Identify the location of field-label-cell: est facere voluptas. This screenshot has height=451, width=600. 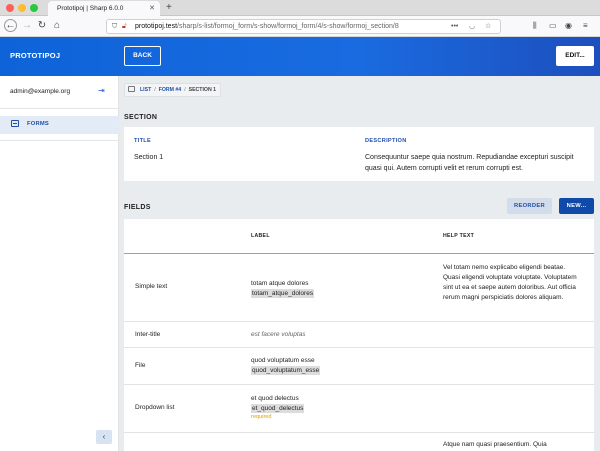
(278, 335).